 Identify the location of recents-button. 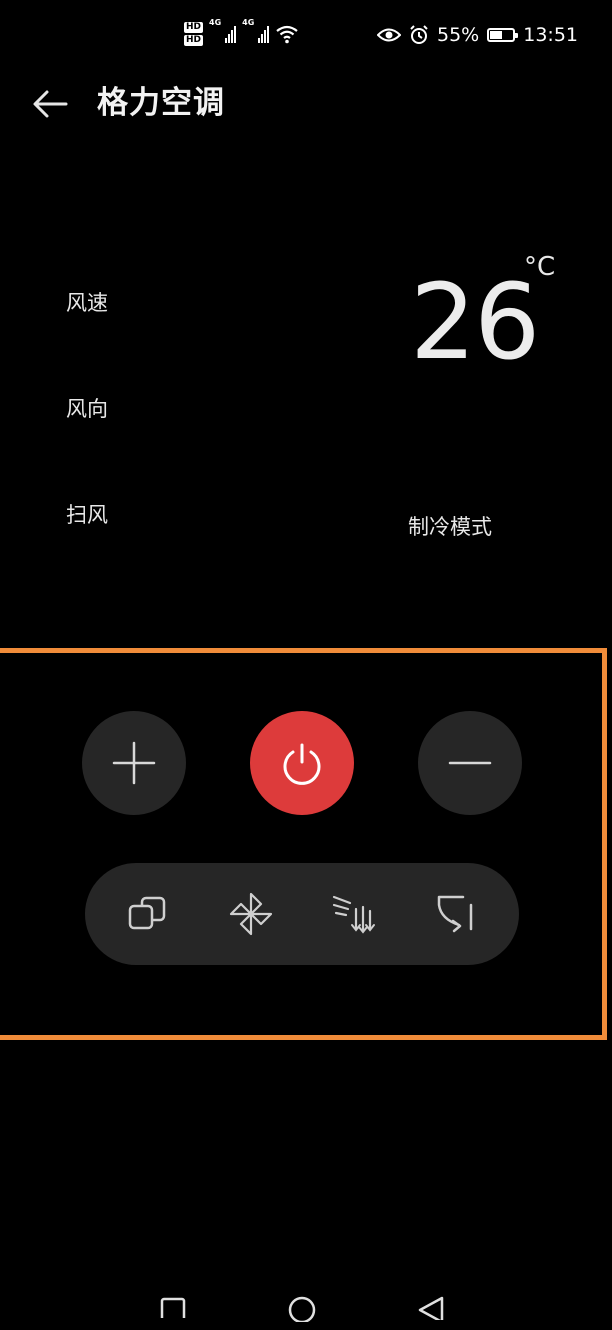
(173, 1310).